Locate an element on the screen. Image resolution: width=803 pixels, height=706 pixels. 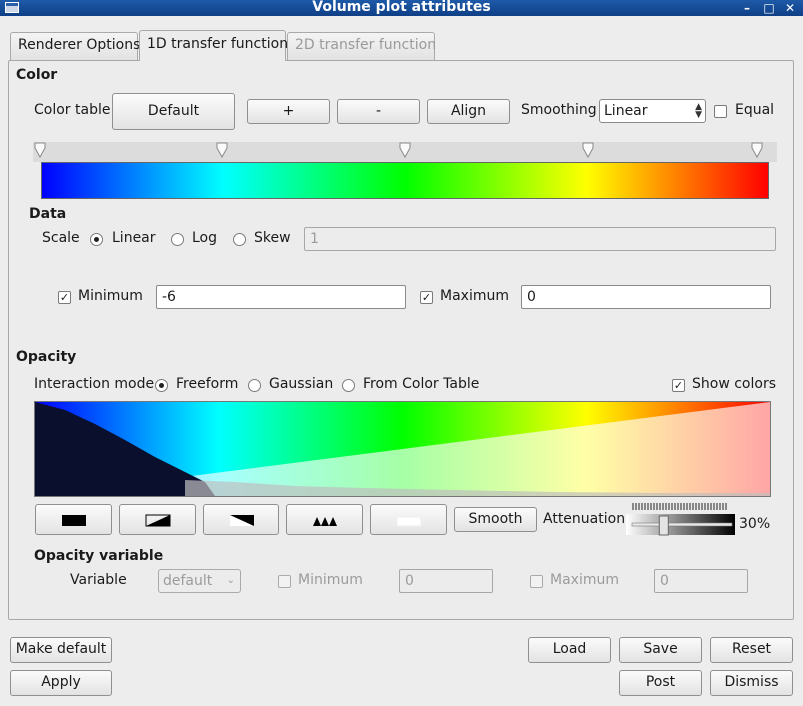
smoothing-select: Linear ▲ ▼ is located at coordinates (652, 111).